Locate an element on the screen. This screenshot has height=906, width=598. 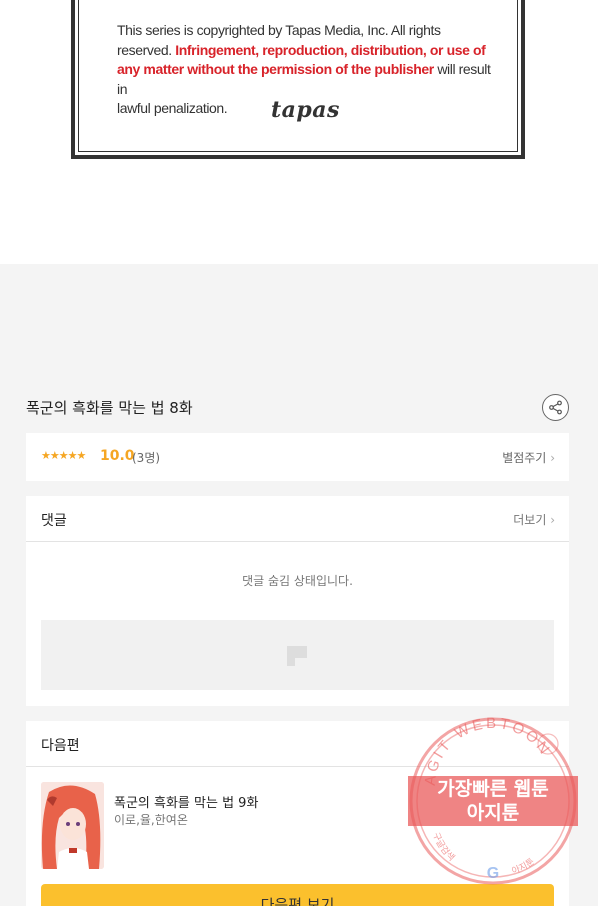
next-episode-button: 다음편 보기 is located at coordinates (297, 895).